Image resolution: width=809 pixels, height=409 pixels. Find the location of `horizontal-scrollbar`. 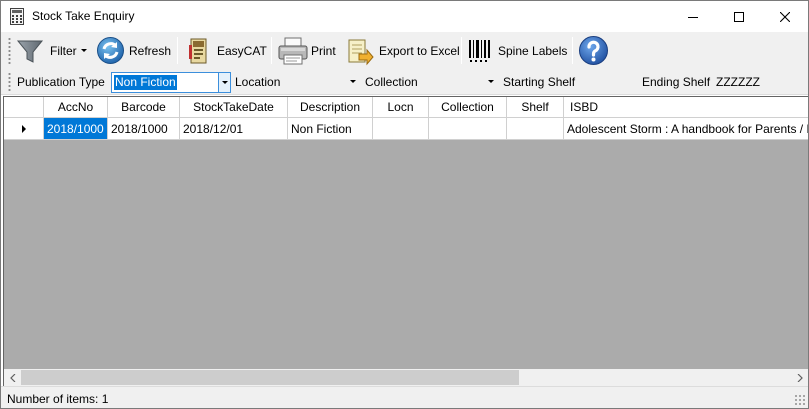

horizontal-scrollbar is located at coordinates (405, 377).